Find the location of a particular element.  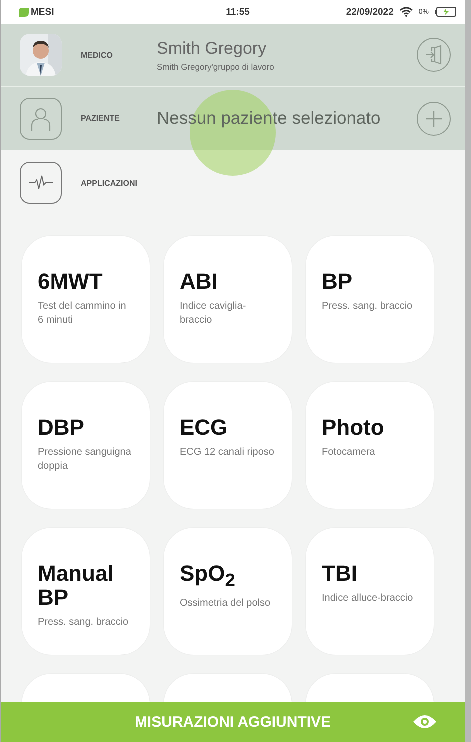

app-title: DBP is located at coordinates (62, 428).